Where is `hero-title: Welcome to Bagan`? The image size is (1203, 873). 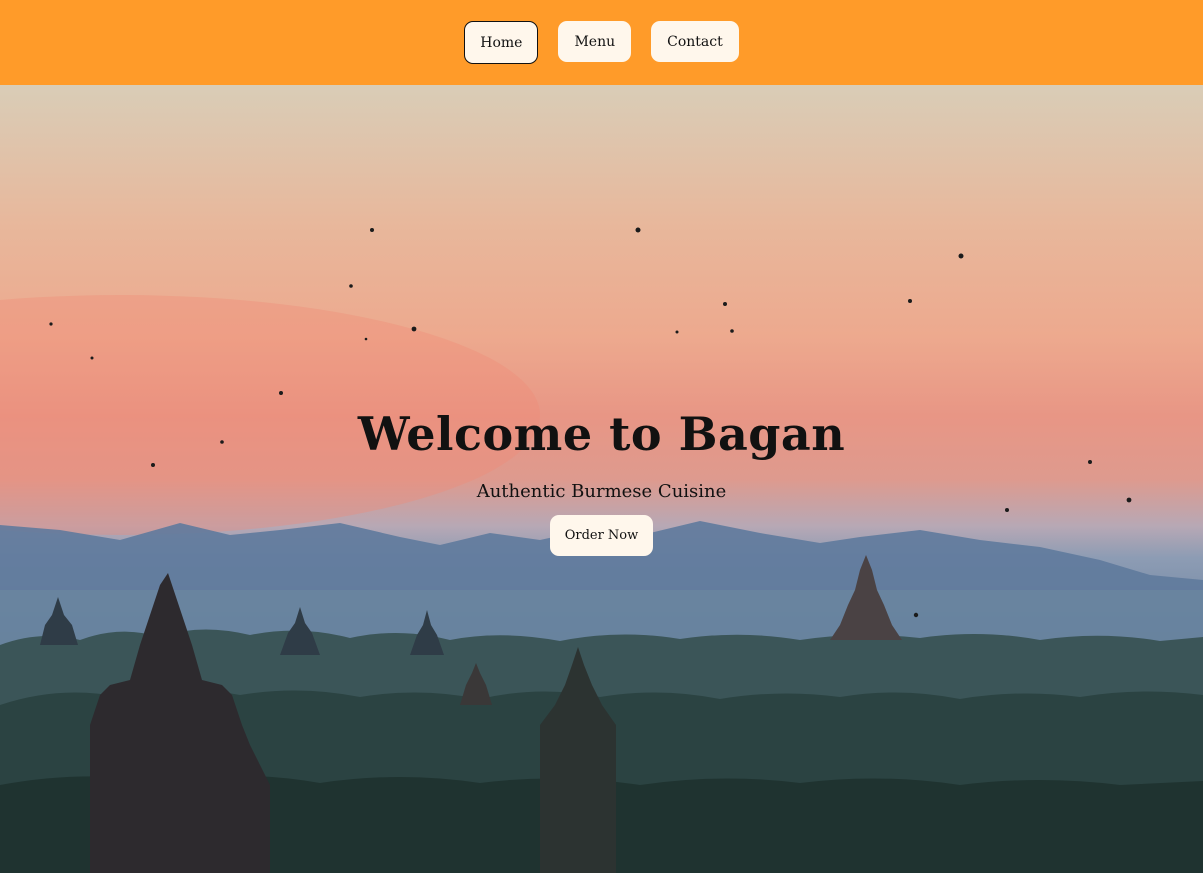
hero-title: Welcome to Bagan is located at coordinates (601, 434).